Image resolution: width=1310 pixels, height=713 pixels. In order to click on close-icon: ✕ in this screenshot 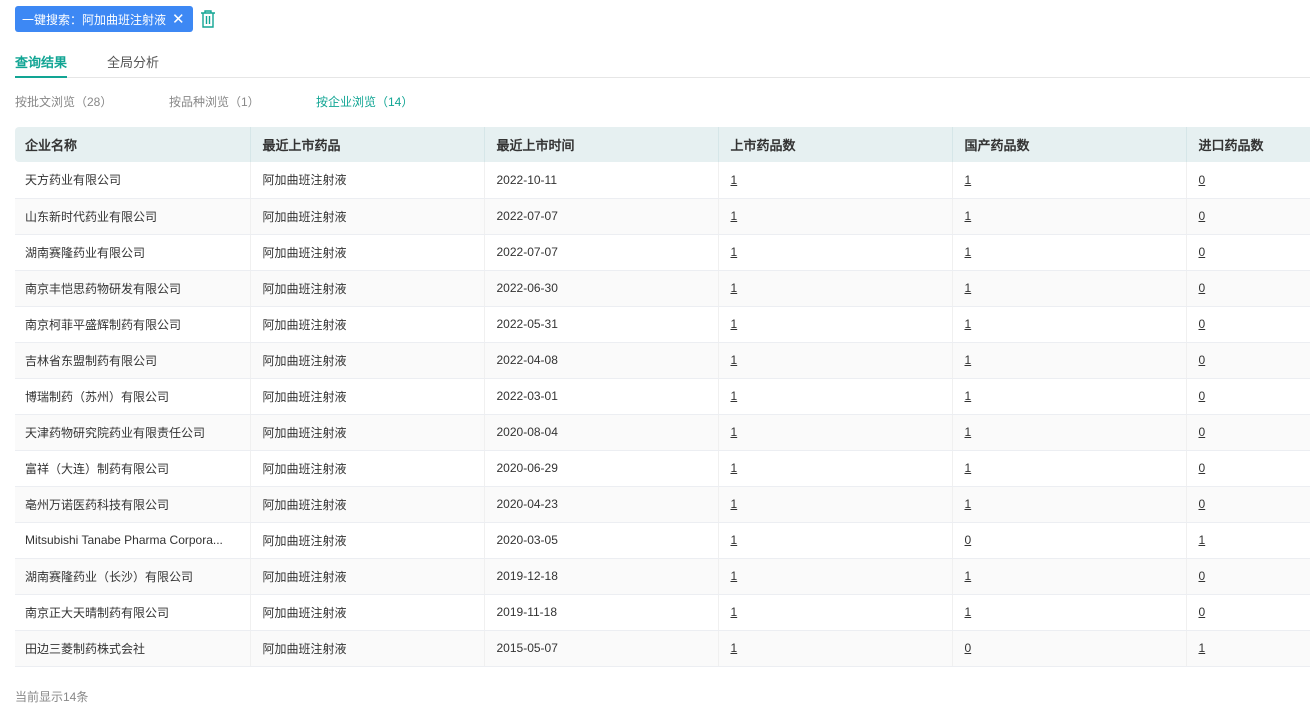, I will do `click(178, 19)`.